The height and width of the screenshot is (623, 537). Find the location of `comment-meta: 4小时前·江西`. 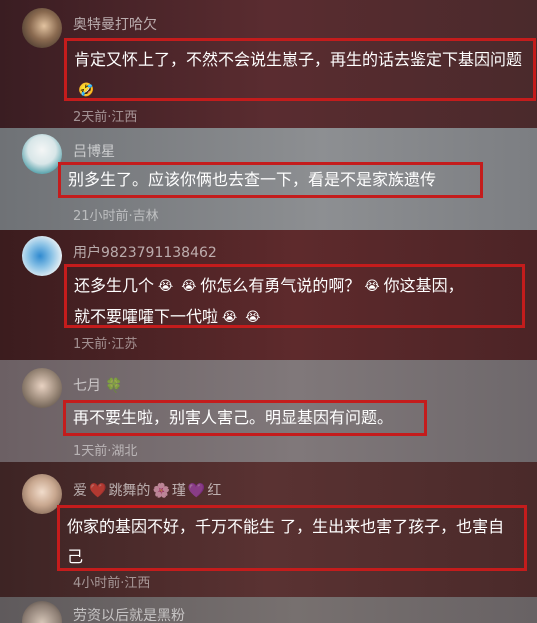

comment-meta: 4小时前·江西 is located at coordinates (112, 583).